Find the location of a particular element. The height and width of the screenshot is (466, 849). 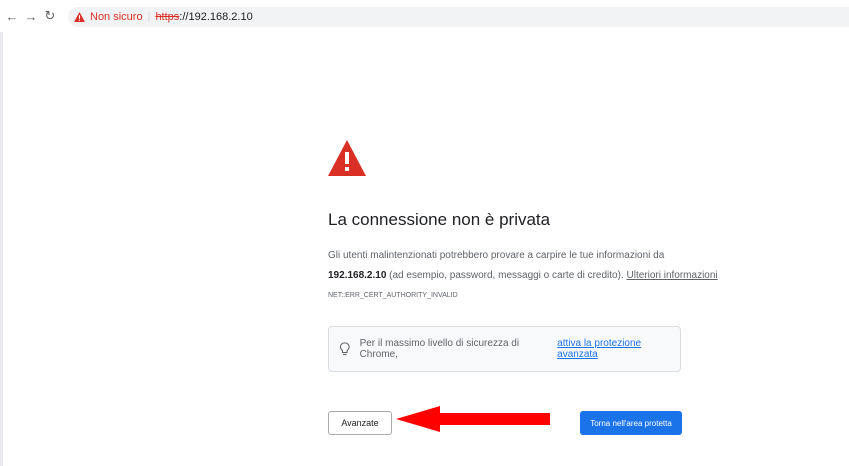

lightbulb-icon is located at coordinates (344, 348).